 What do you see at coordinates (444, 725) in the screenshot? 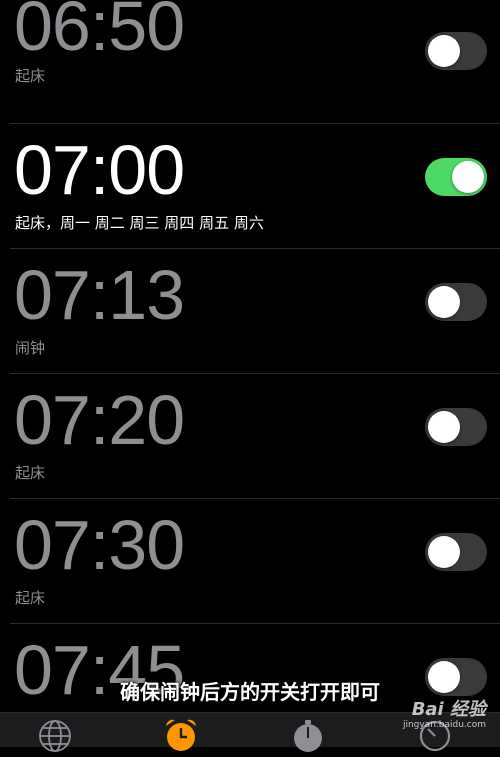
I see `watermark-url: jingyan.baidu.com` at bounding box center [444, 725].